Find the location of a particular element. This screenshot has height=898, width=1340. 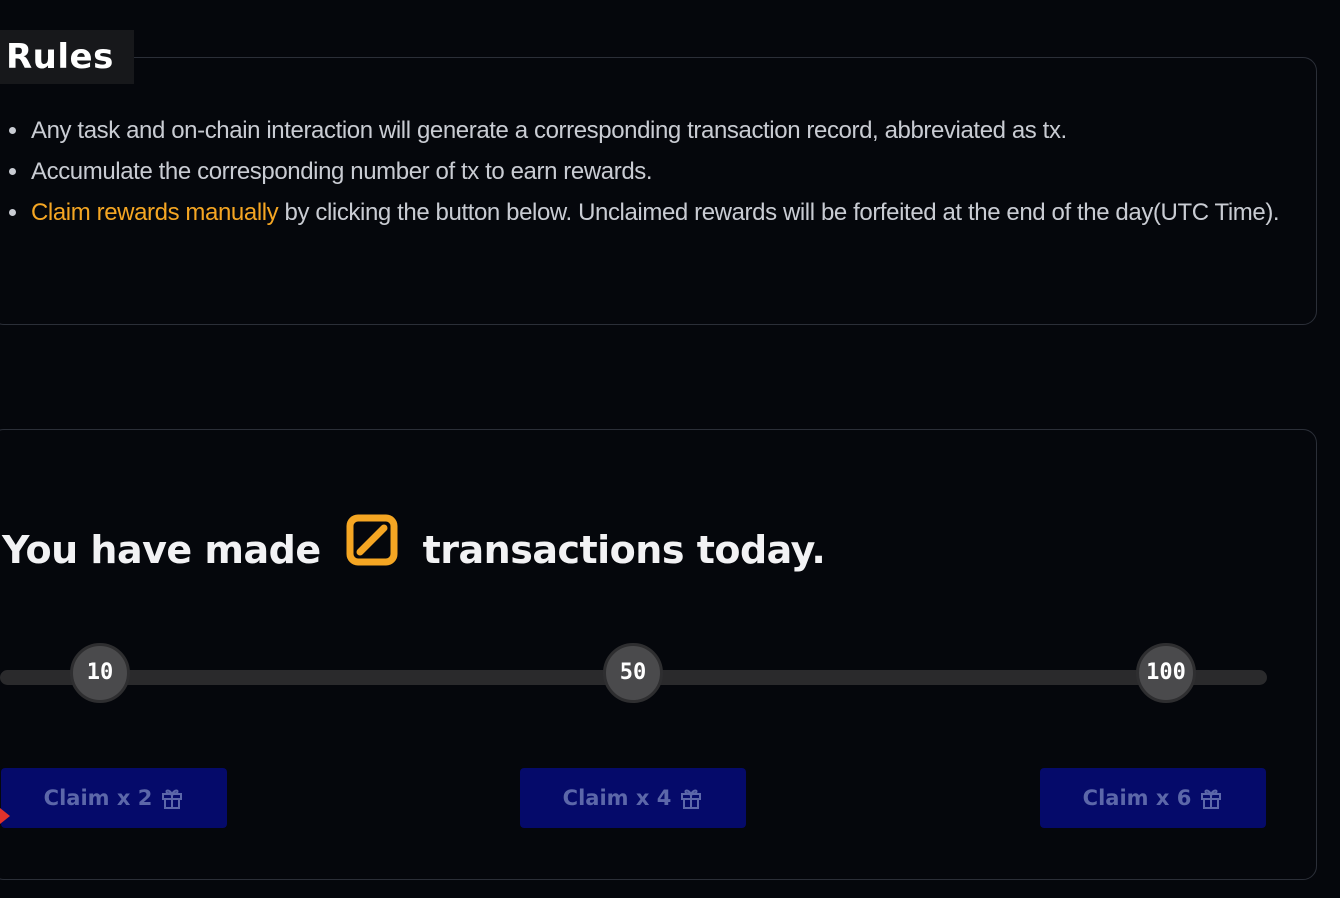

rules-title: Rules is located at coordinates (67, 57).